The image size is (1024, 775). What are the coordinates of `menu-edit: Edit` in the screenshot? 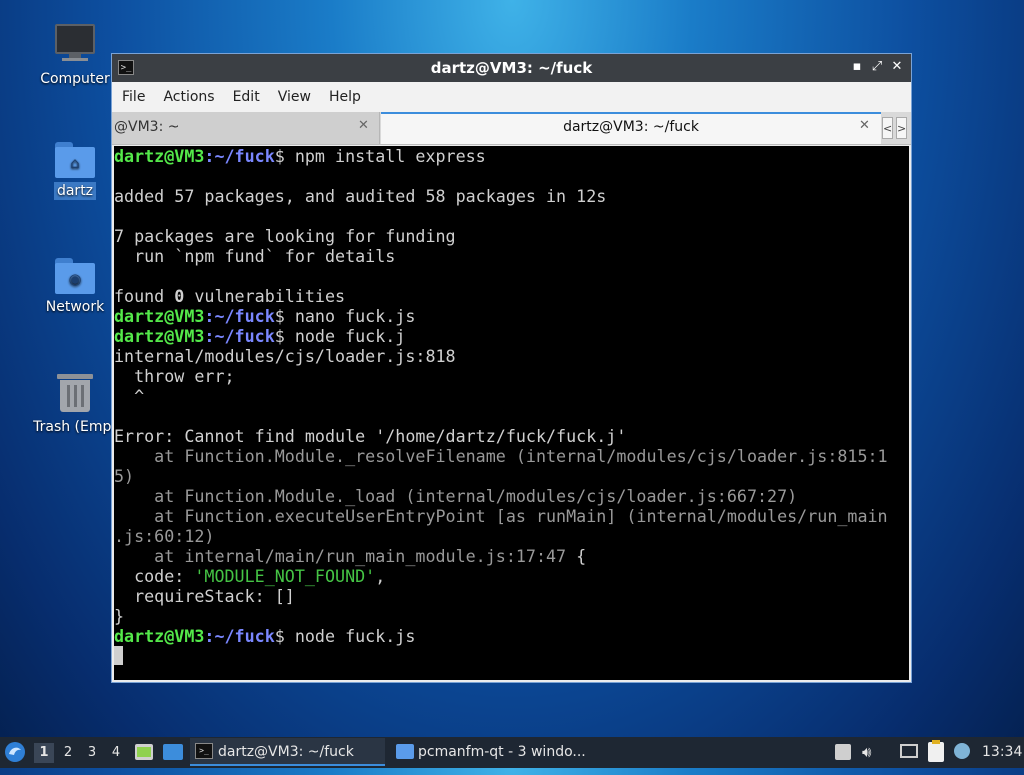 It's located at (249, 97).